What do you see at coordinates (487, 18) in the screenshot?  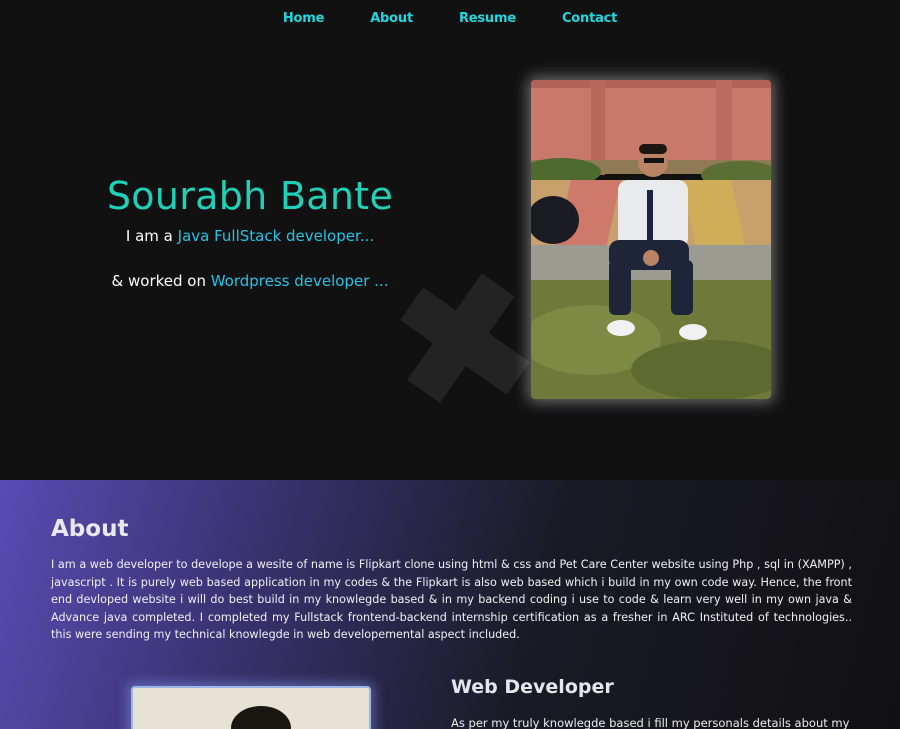 I see `nav-resume-link: Resume` at bounding box center [487, 18].